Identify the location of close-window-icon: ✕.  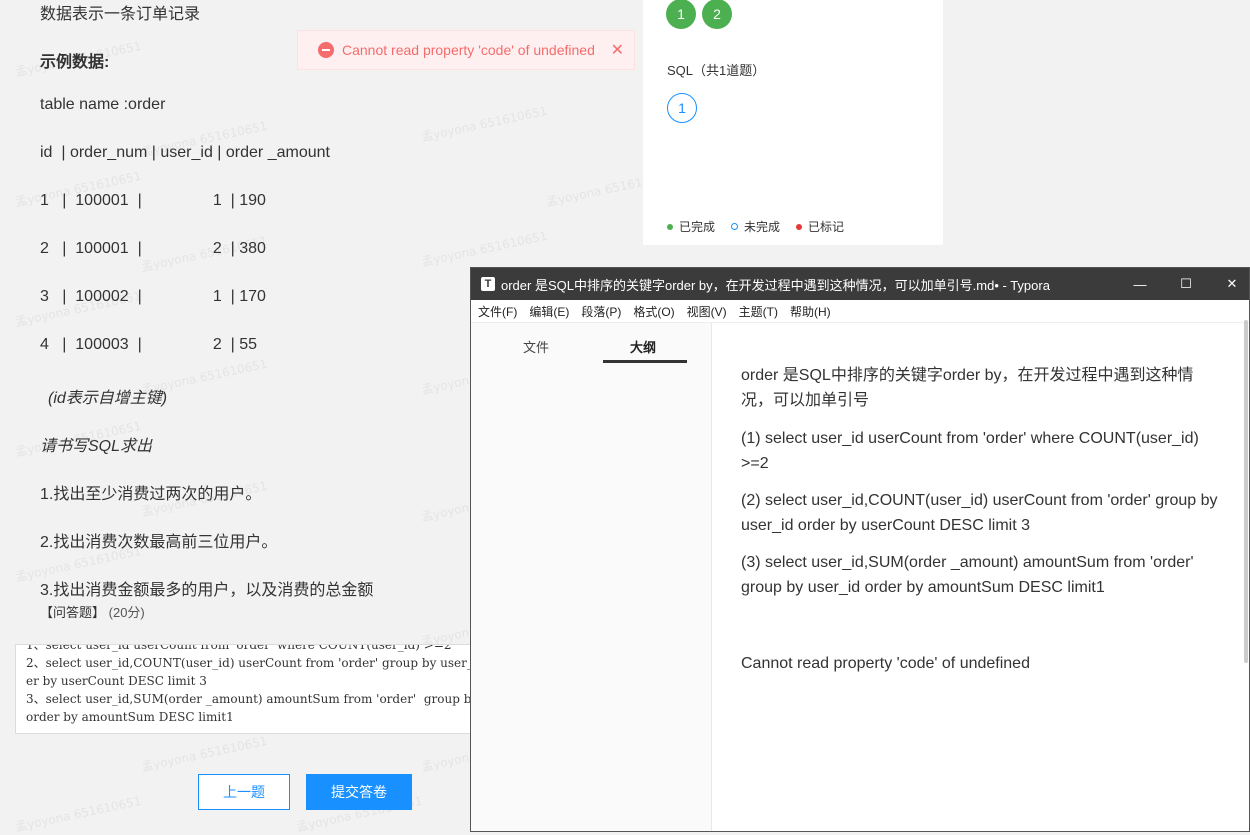
(1229, 284).